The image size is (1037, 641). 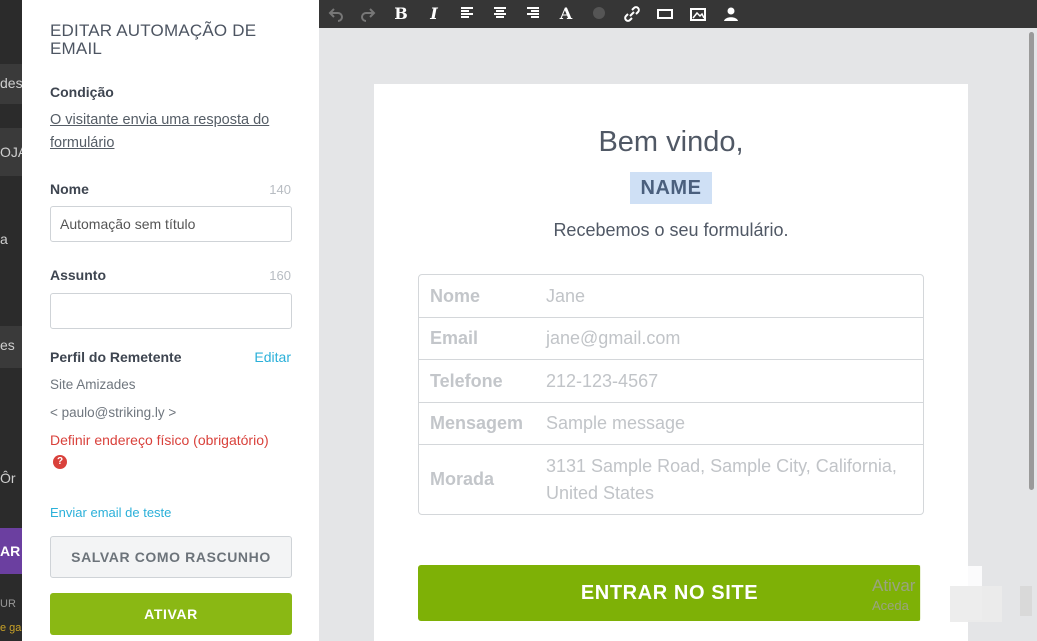 What do you see at coordinates (11, 320) in the screenshot?
I see `background-app-strip: des OJA a es Ôr AR UR e ga` at bounding box center [11, 320].